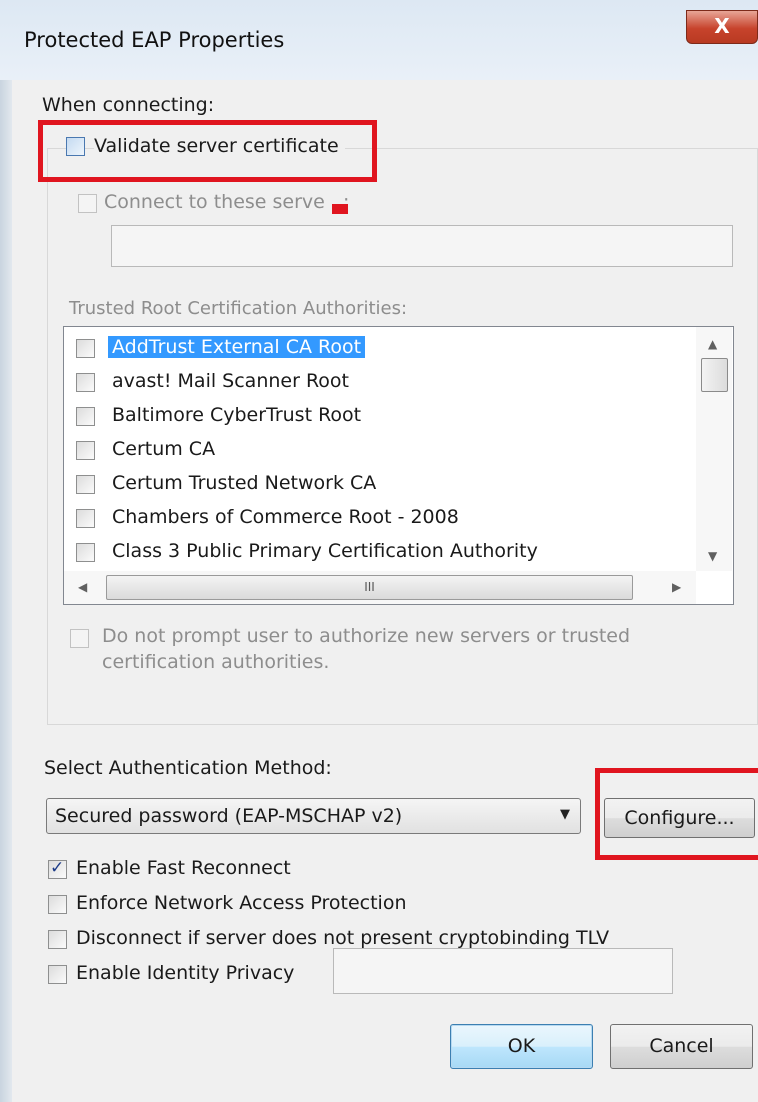 This screenshot has width=758, height=1102. I want to click on horizontal-scroll-thumb: III, so click(369, 587).